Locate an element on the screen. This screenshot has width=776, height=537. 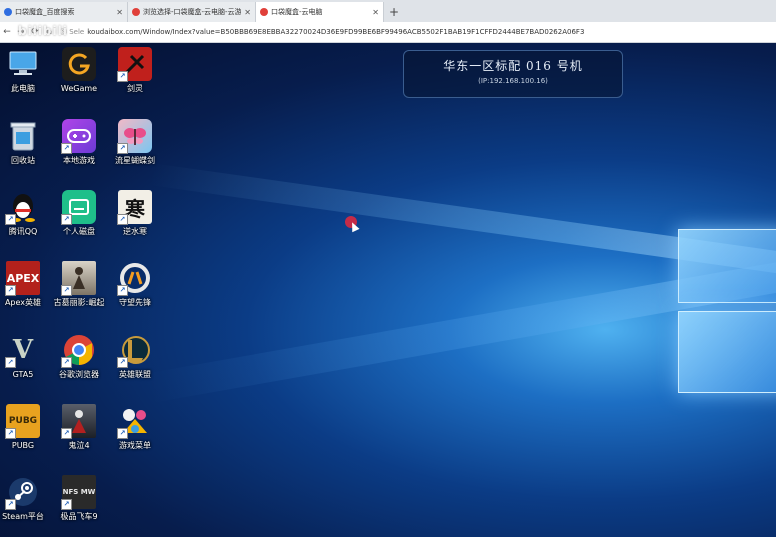
desktop-icon-label: Apex英雄 is located at coordinates (23, 302).